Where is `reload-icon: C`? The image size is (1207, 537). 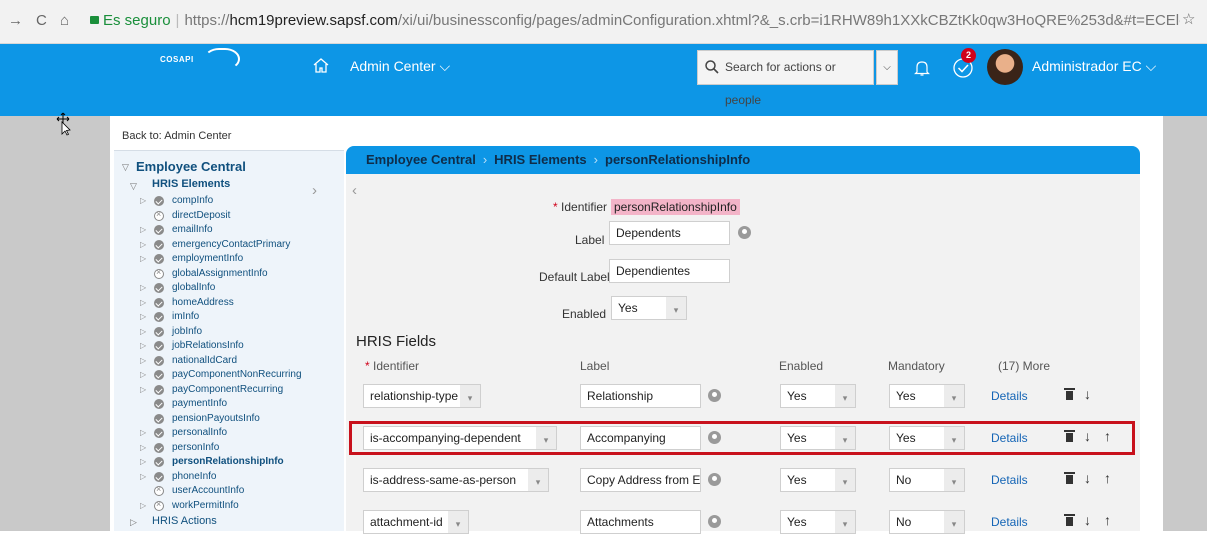
reload-icon: C is located at coordinates (41, 20).